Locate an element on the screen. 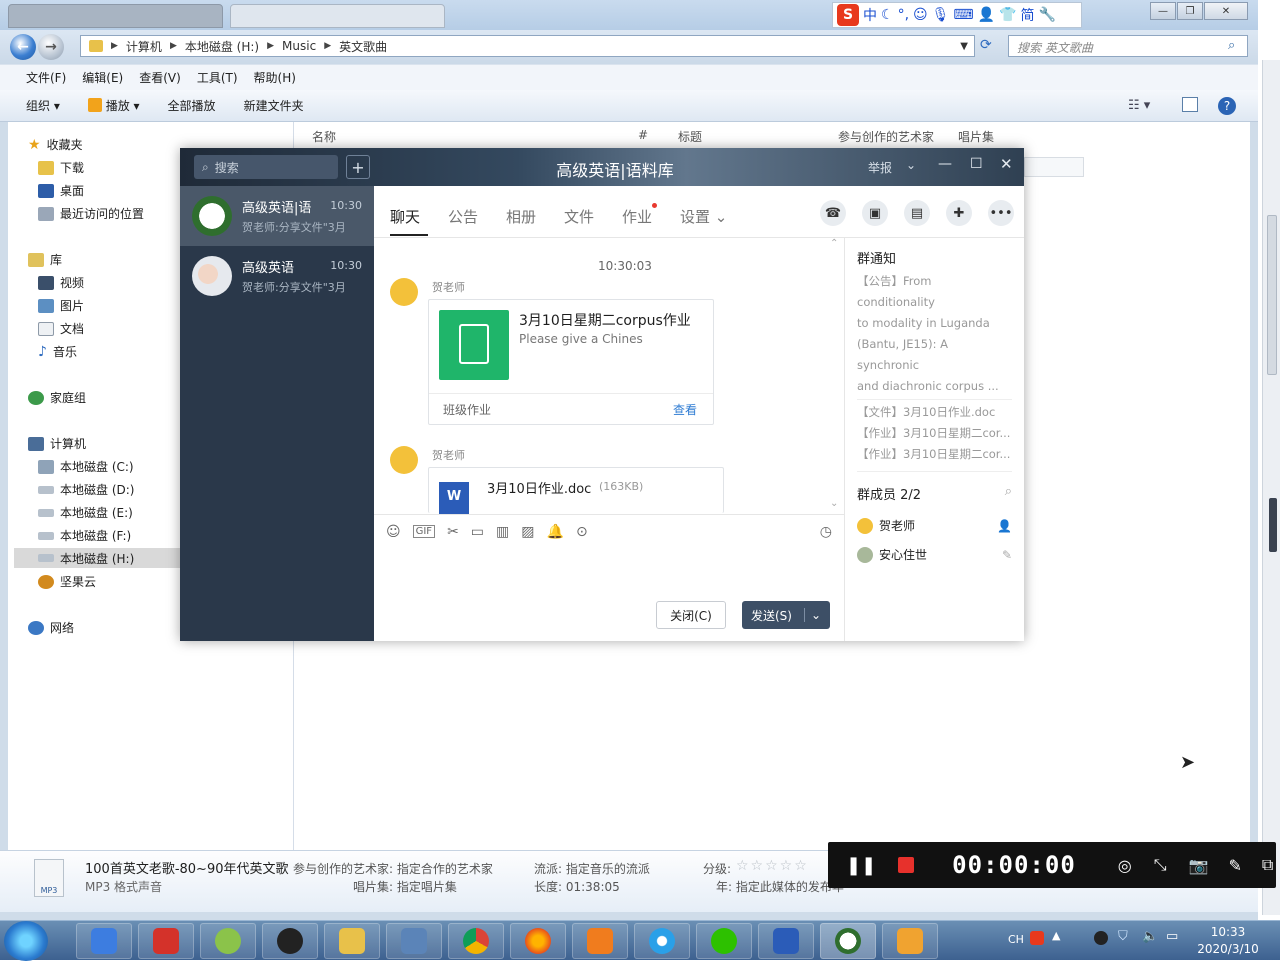 This screenshot has width=1280, height=961. taskbar-app-word is located at coordinates (786, 941).